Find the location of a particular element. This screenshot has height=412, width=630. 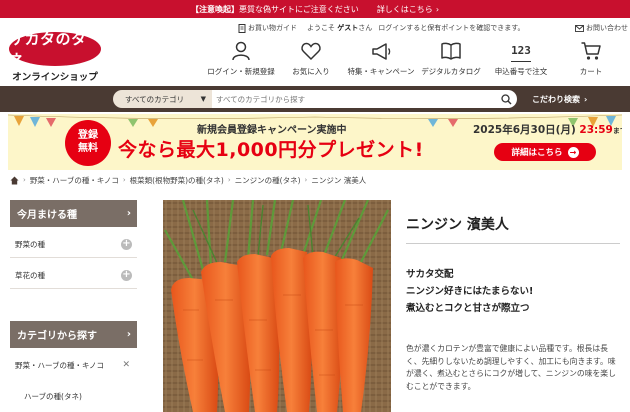

greeting-suffix: さん is located at coordinates (365, 28).